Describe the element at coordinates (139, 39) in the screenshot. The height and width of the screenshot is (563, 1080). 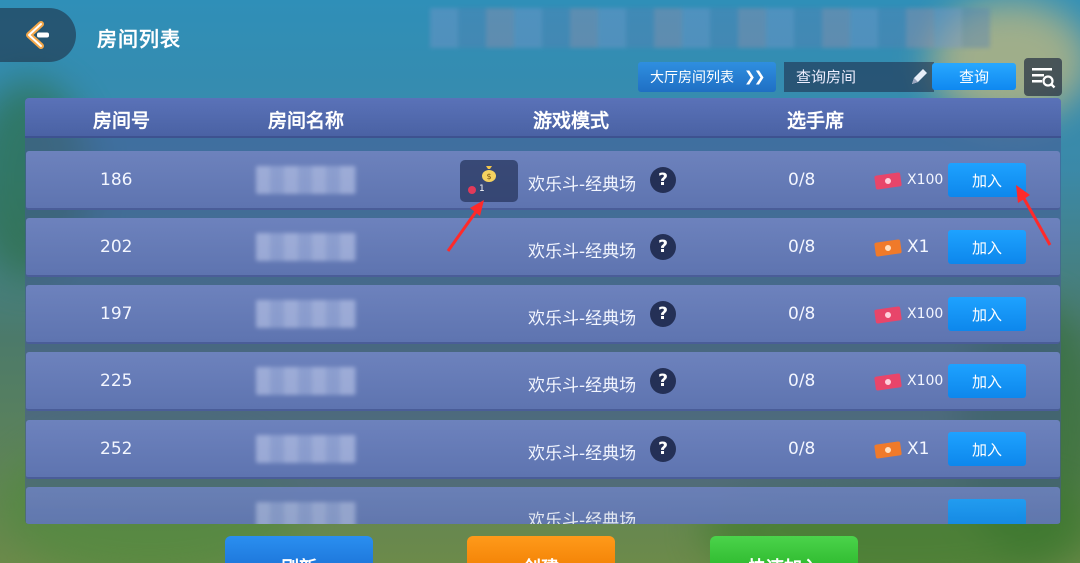
I see `page-title: 房间列表` at that location.